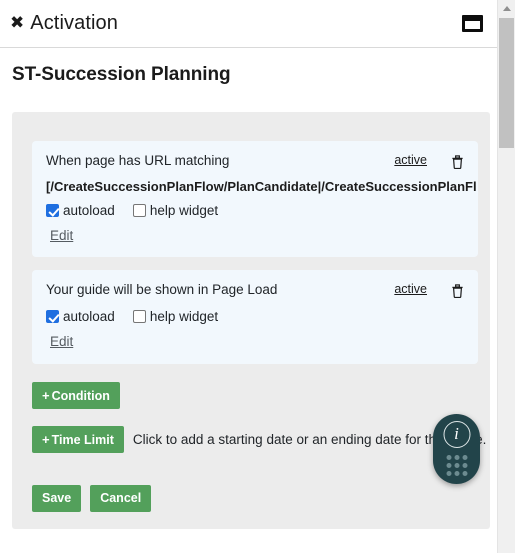  Describe the element at coordinates (57, 498) in the screenshot. I see `save-button: Save` at that location.